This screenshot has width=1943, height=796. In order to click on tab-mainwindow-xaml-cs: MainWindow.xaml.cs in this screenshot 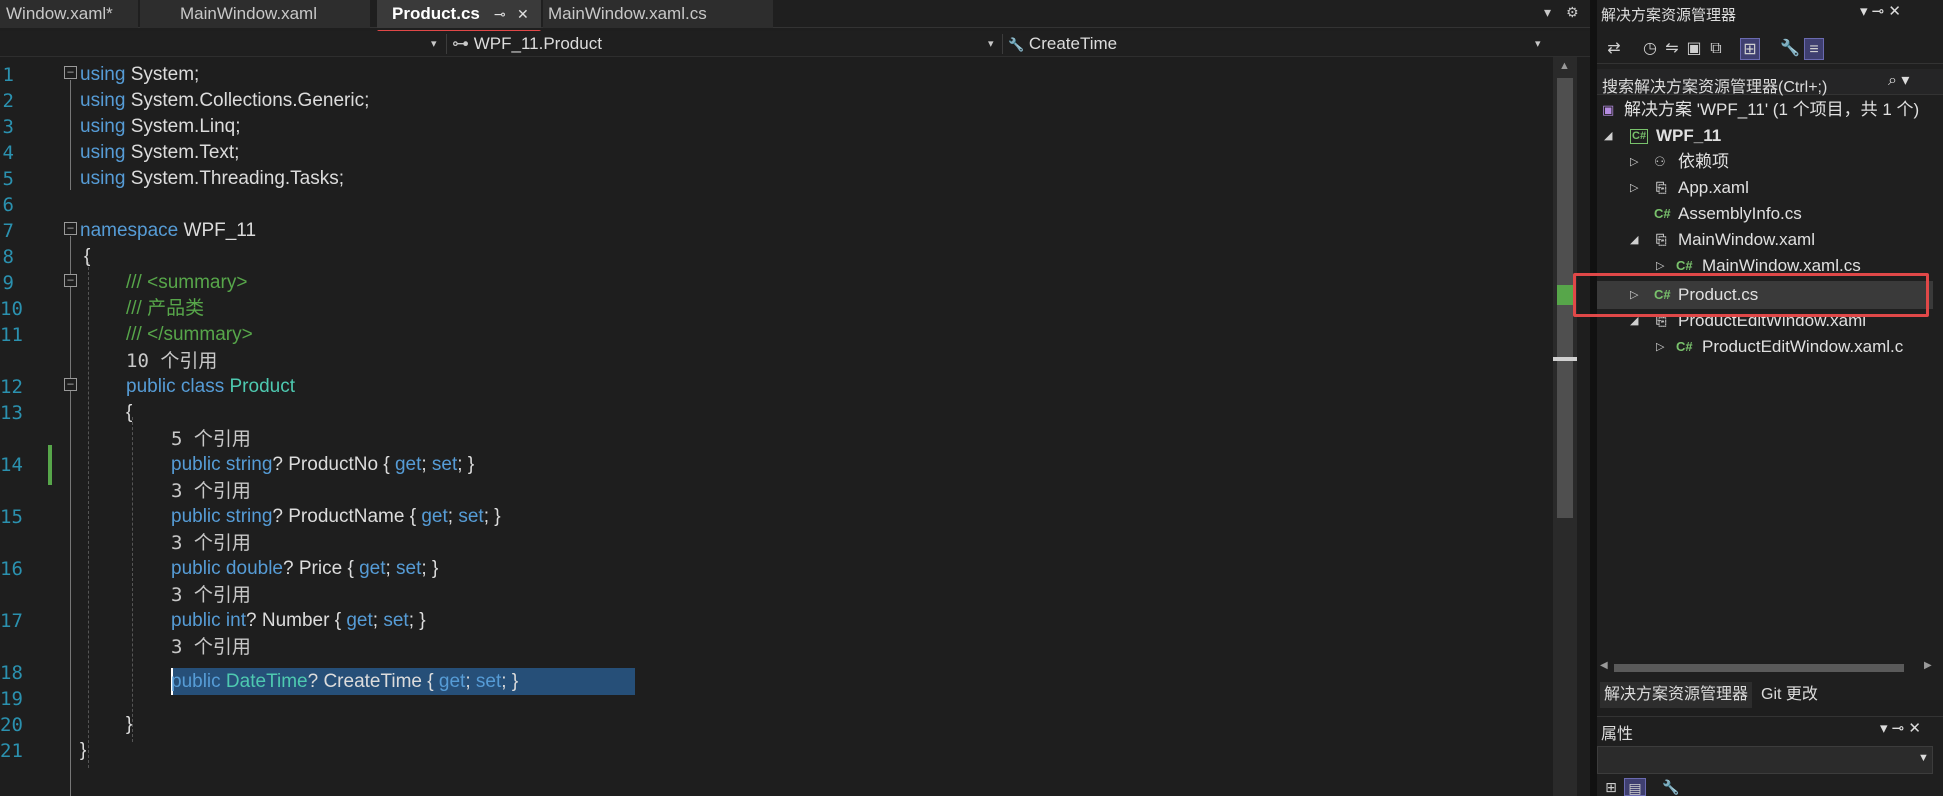, I will do `click(658, 14)`.